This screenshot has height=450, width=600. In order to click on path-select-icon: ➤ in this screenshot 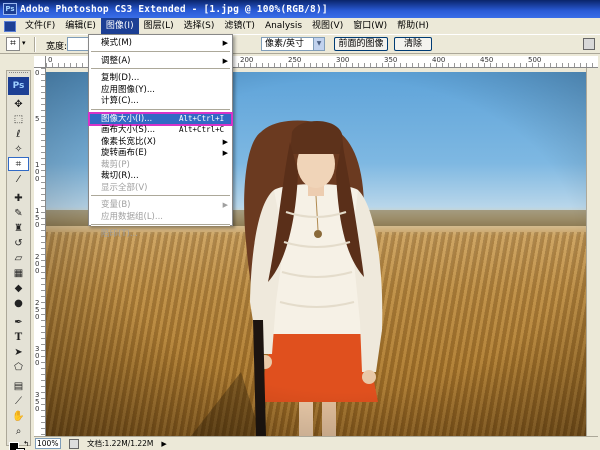, I will do `click(18, 352)`.